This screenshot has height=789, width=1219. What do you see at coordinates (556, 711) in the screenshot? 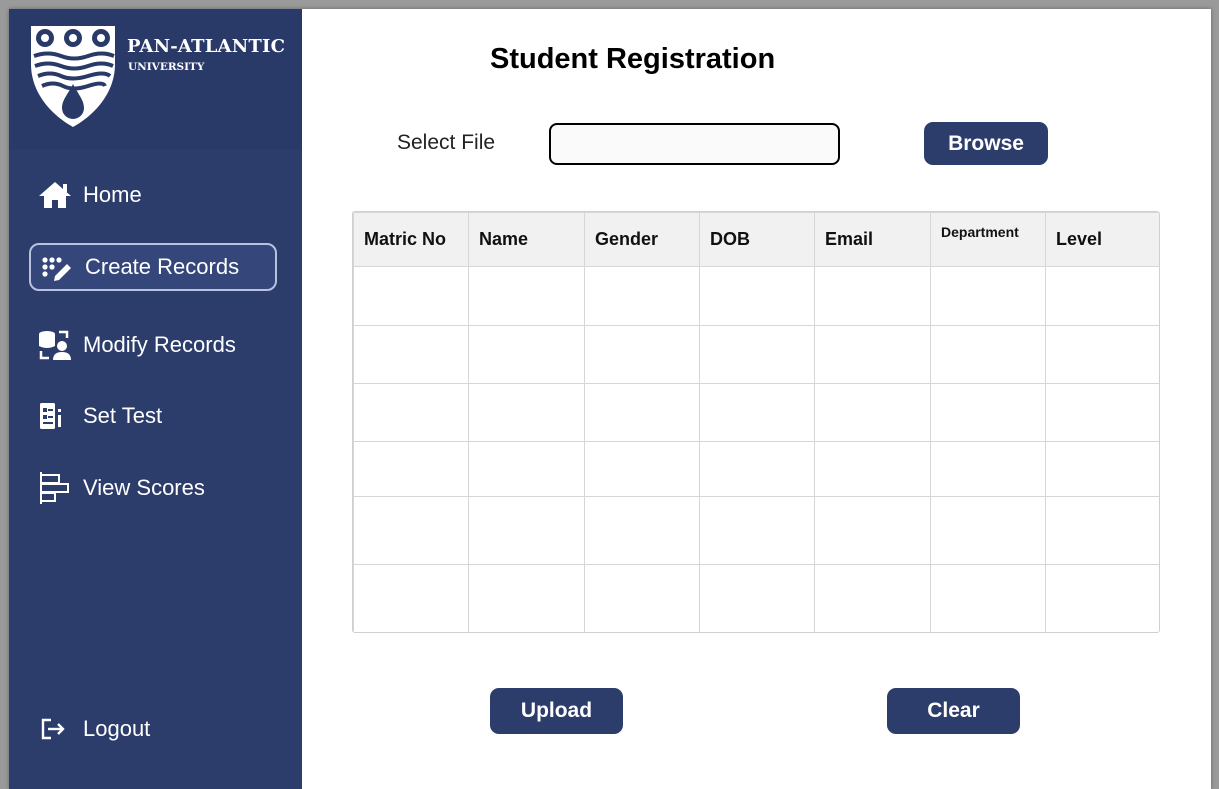
I see `upload-button: Upload` at bounding box center [556, 711].